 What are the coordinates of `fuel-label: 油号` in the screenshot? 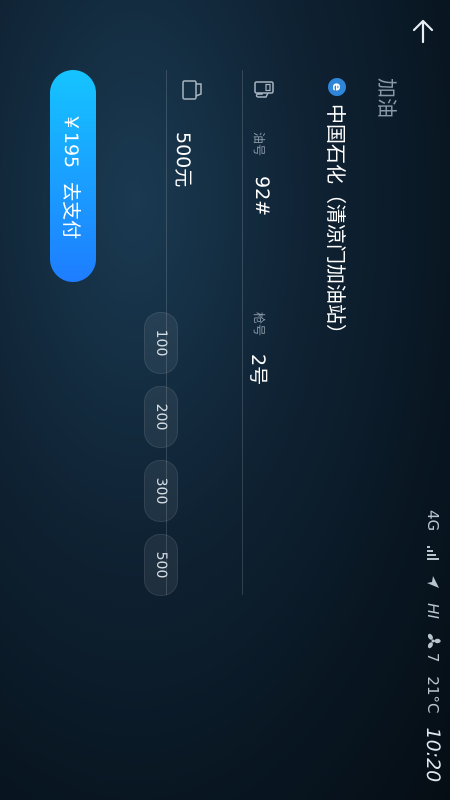 It's located at (259, 144).